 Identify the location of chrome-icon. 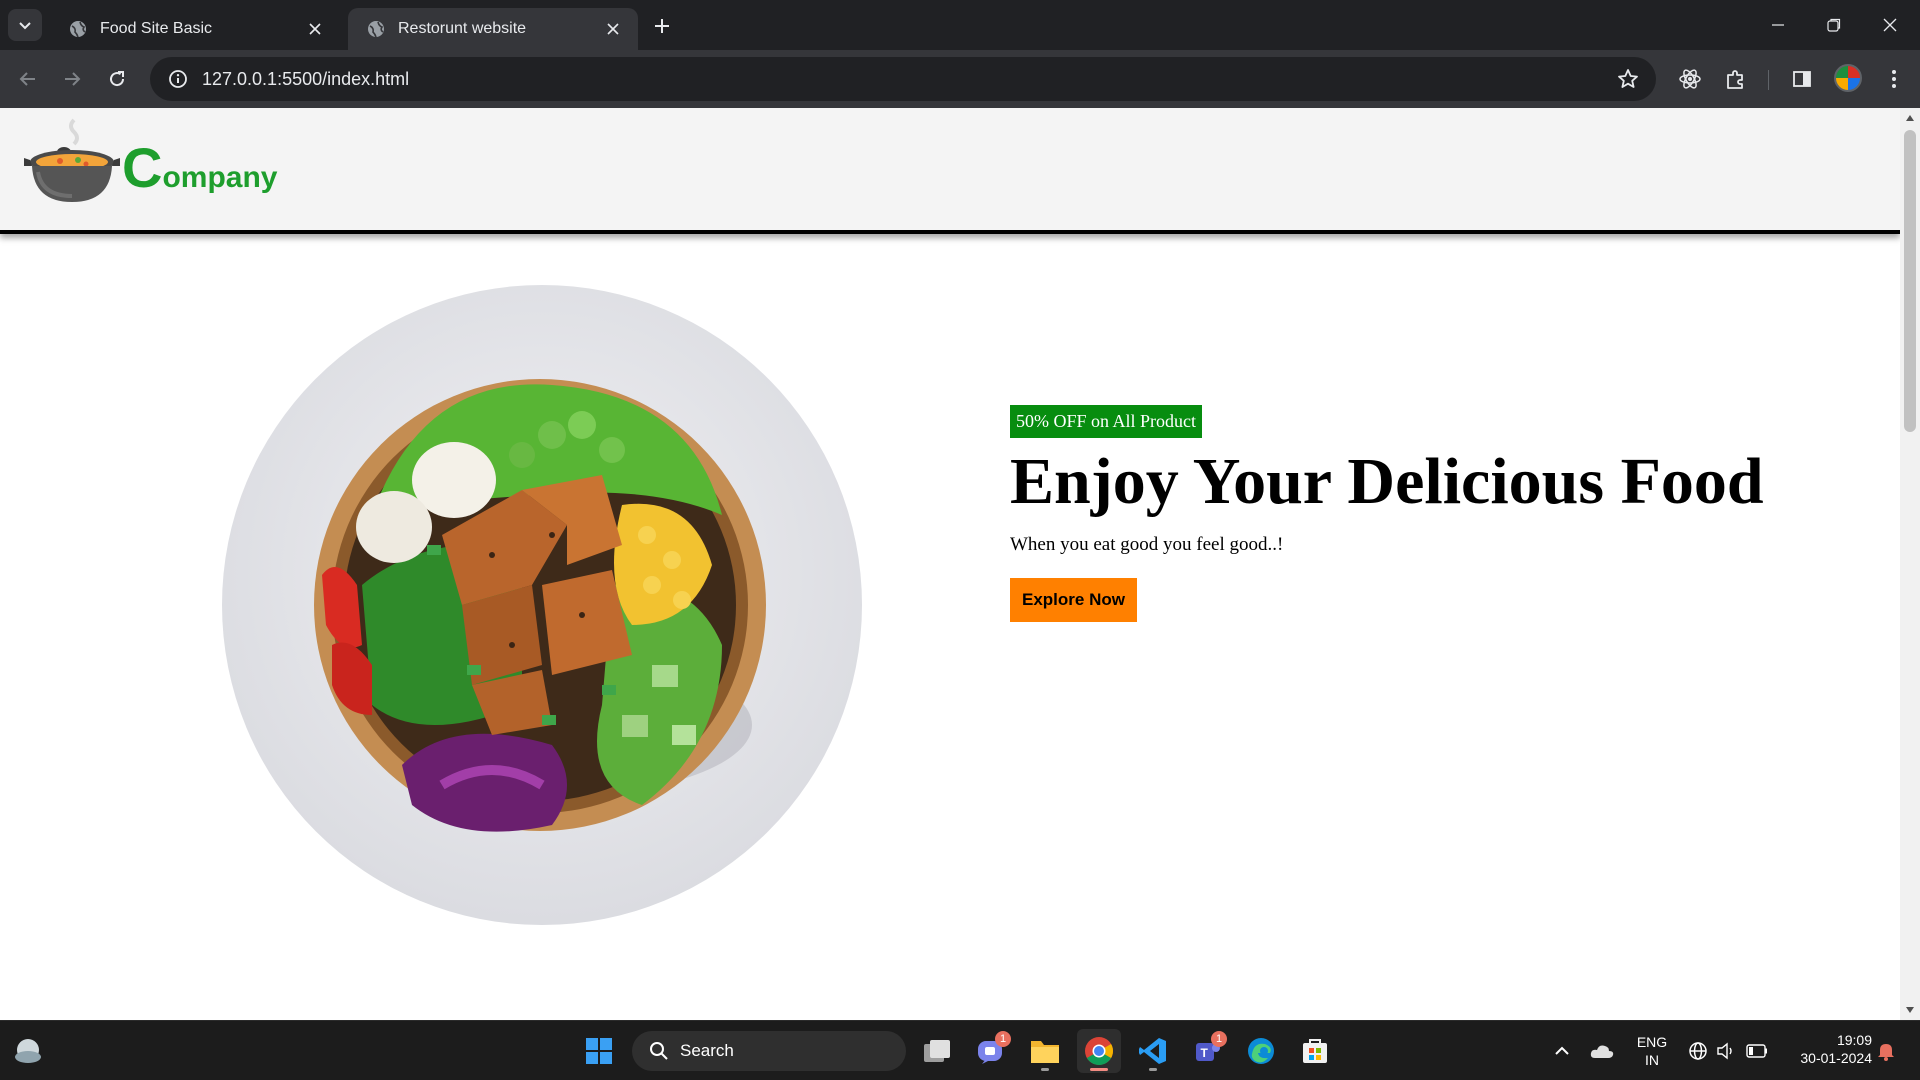
(1099, 1051).